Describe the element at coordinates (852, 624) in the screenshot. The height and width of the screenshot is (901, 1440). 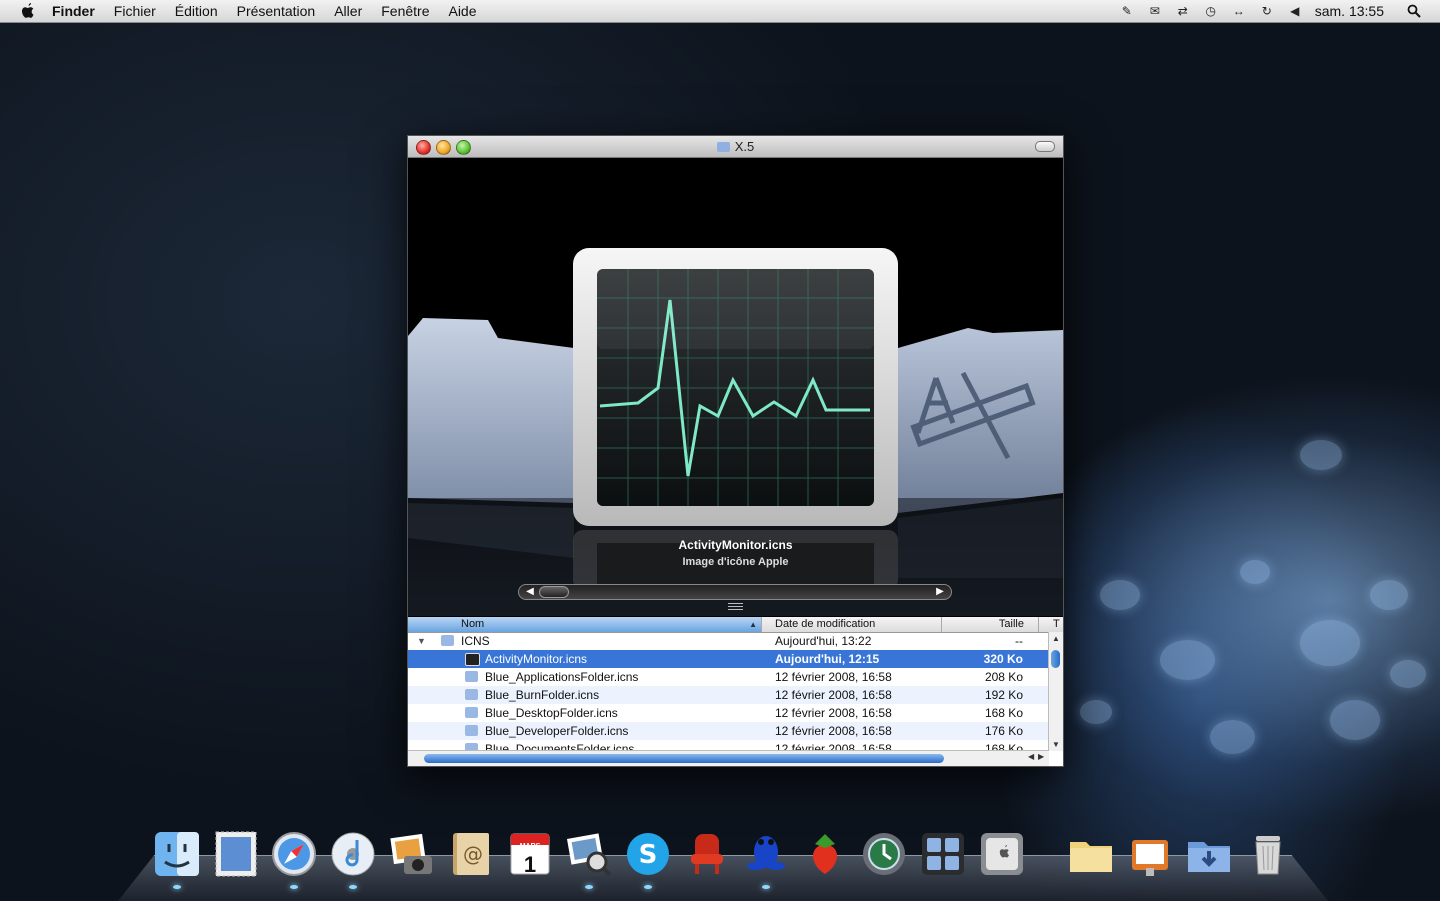
I see `column-date-header: Date de modification` at that location.